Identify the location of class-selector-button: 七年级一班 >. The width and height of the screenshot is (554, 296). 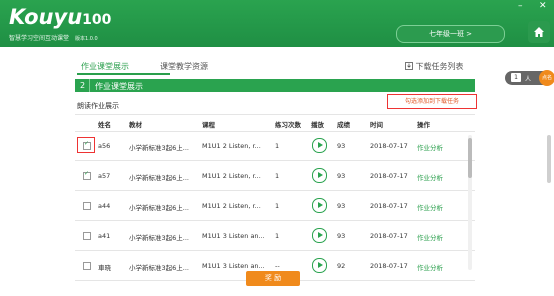
(450, 34).